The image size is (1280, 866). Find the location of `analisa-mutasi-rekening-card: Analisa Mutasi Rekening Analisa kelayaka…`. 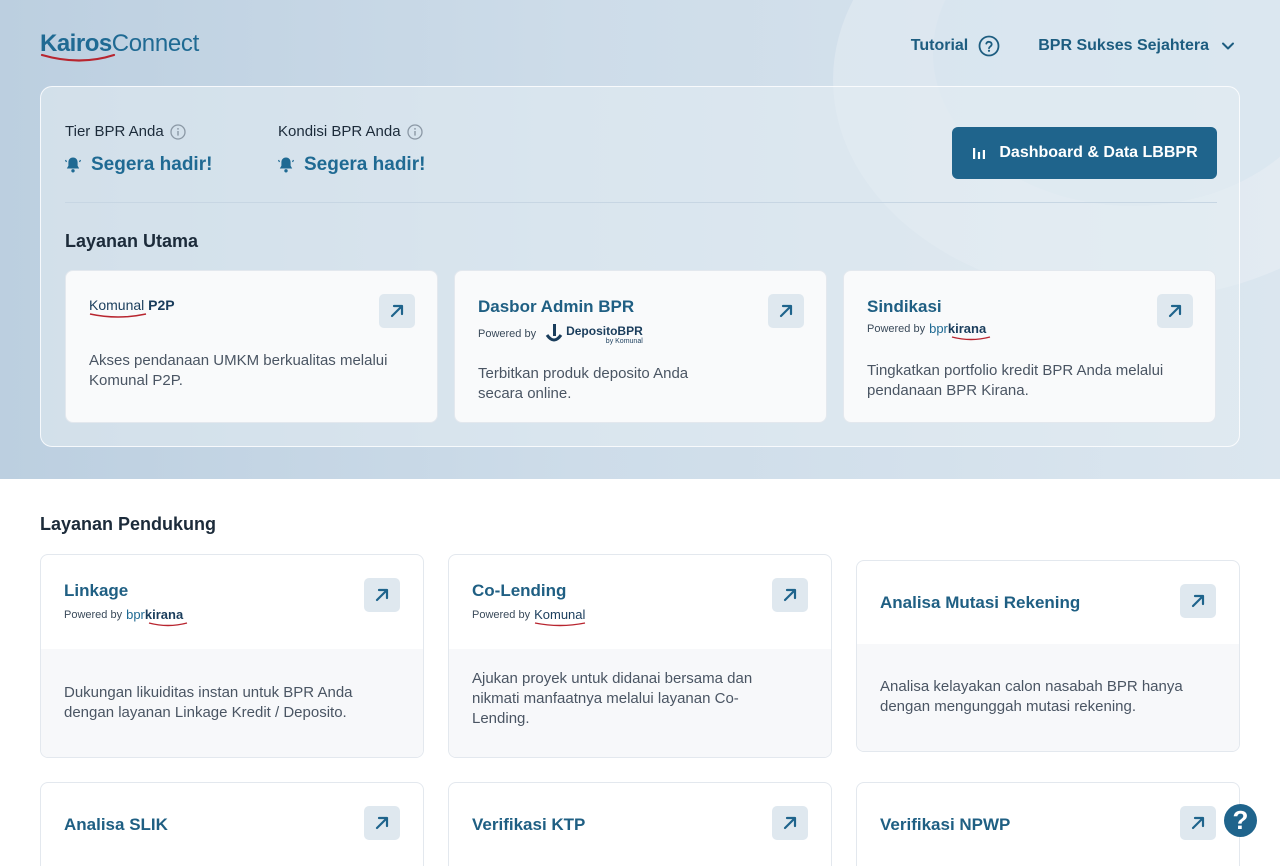

analisa-mutasi-rekening-card: Analisa Mutasi Rekening Analisa kelayaka… is located at coordinates (1048, 656).